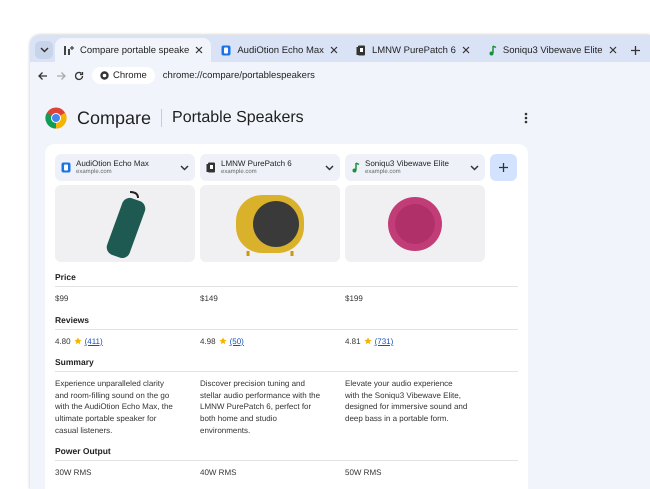 This screenshot has width=650, height=489. Describe the element at coordinates (237, 341) in the screenshot. I see `review-count-link: (50)` at that location.